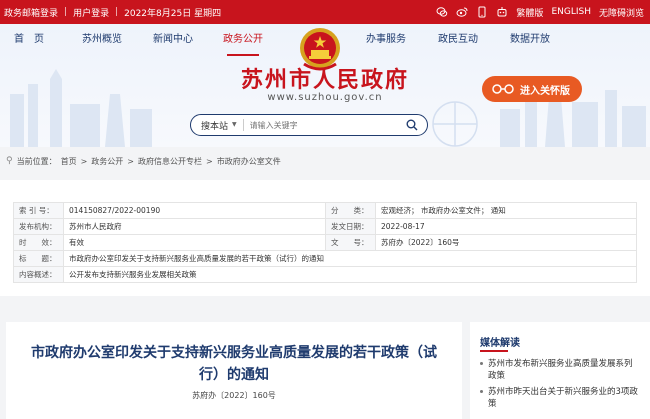  I want to click on english-link: ENGLISH, so click(571, 12).